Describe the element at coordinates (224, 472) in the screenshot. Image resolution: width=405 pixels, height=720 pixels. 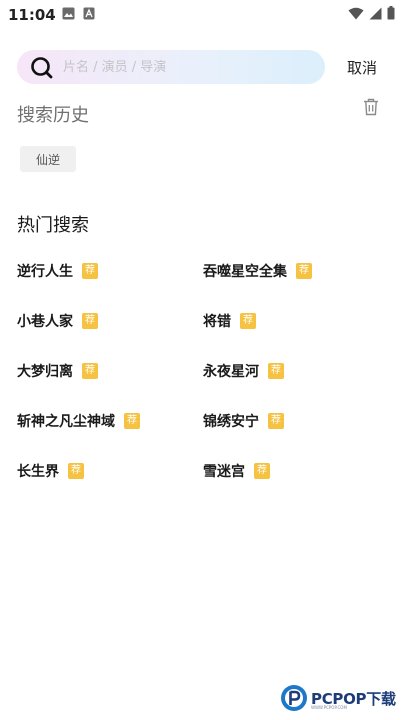
I see `hot-search-item-label: 雪迷宫` at that location.